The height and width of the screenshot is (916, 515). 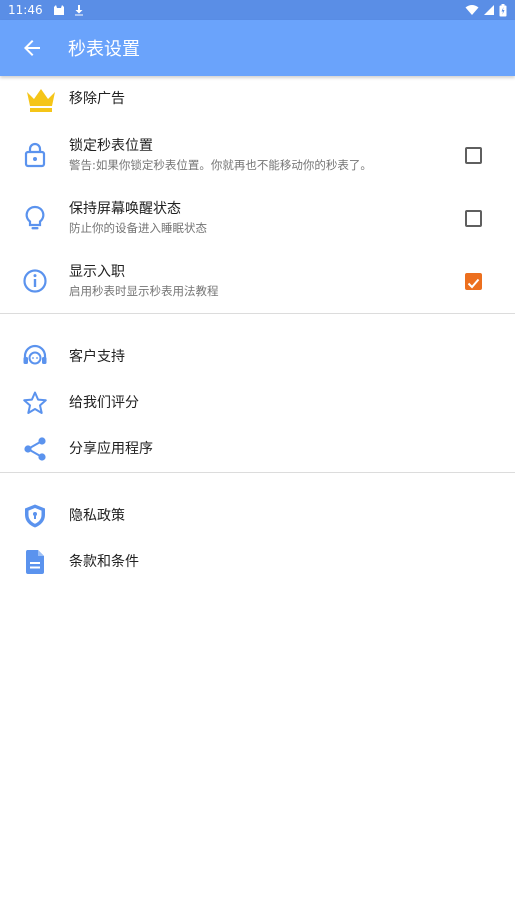 What do you see at coordinates (111, 449) in the screenshot?
I see `share-app-label: 分享应用程序` at bounding box center [111, 449].